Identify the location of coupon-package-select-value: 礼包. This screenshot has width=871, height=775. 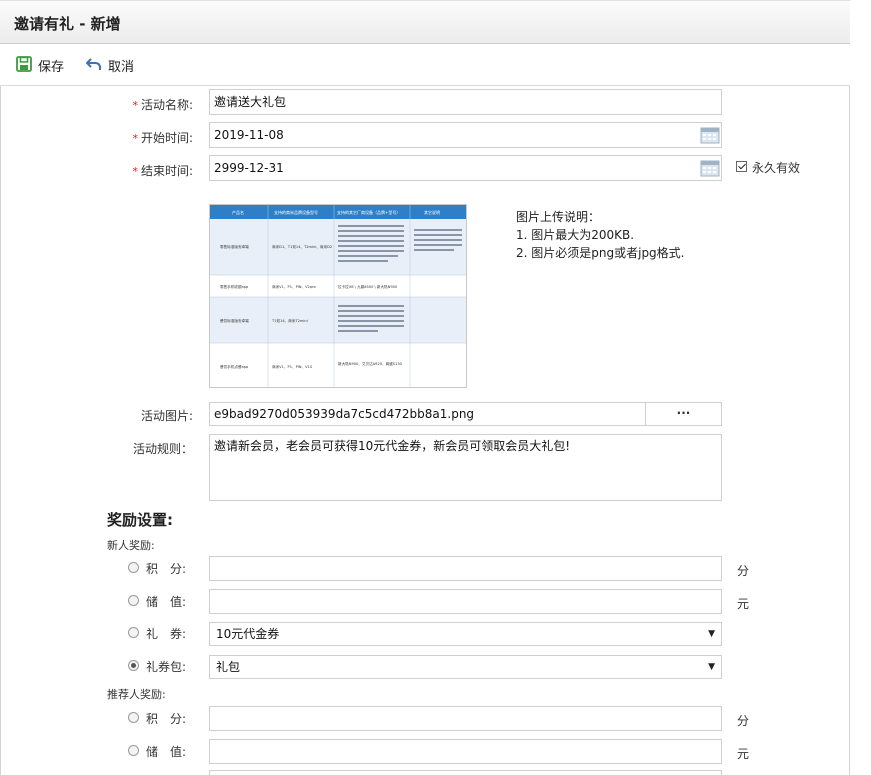
(228, 667).